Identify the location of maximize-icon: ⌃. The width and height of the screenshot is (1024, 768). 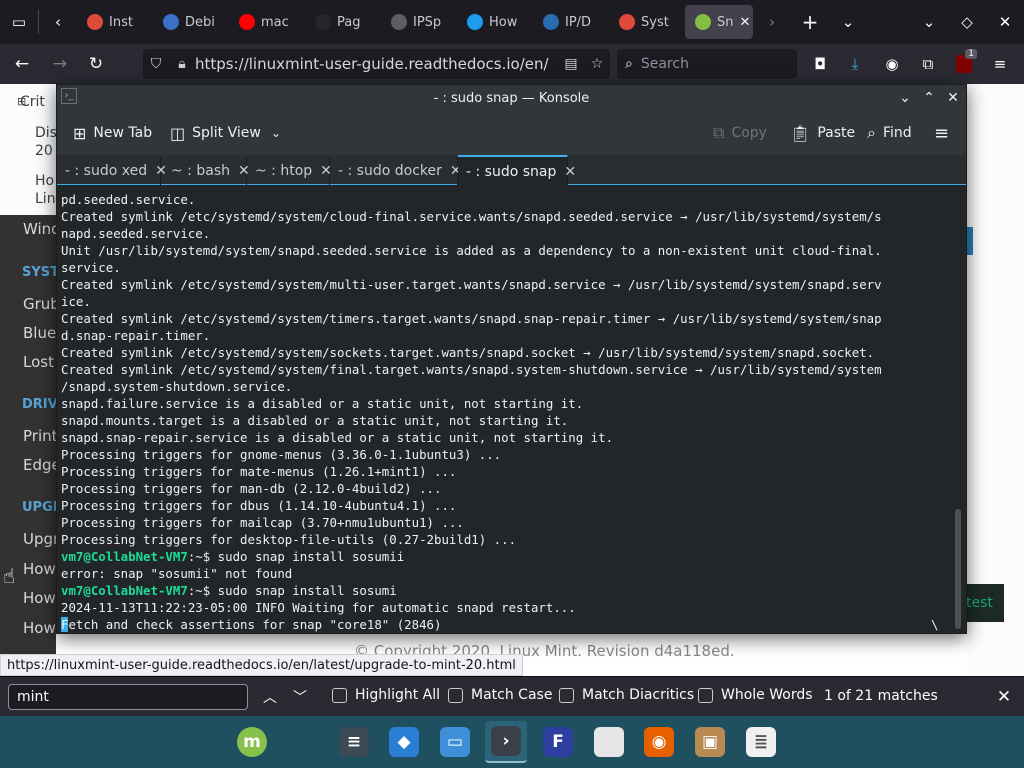
(929, 98).